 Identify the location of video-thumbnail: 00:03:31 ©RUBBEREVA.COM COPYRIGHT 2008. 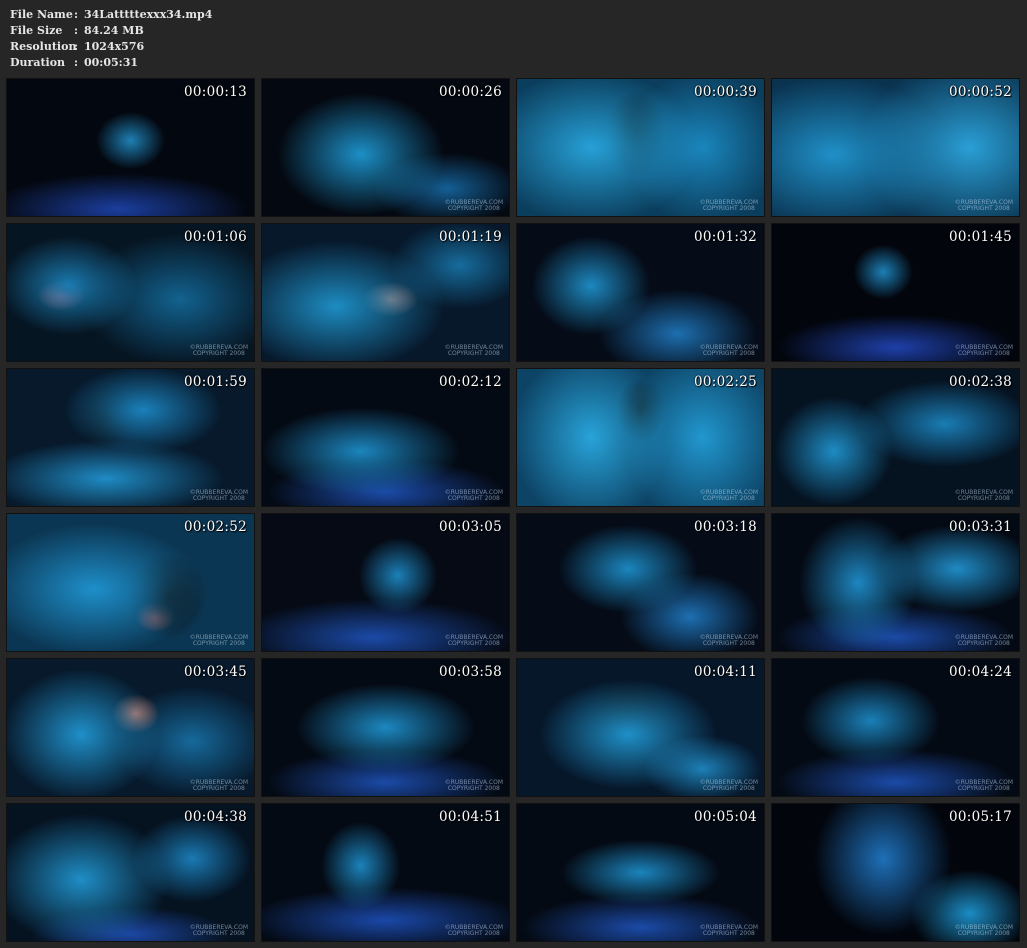
(895, 582).